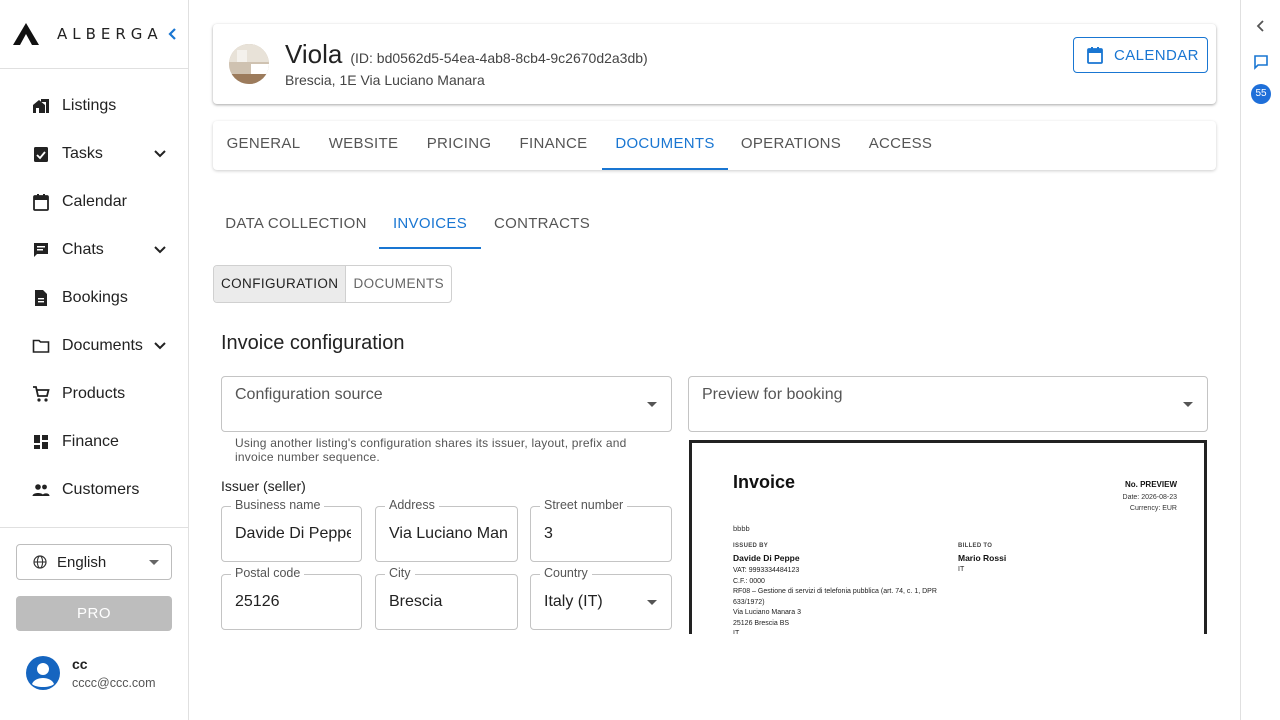  Describe the element at coordinates (41, 394) in the screenshot. I see `cart-icon` at that location.